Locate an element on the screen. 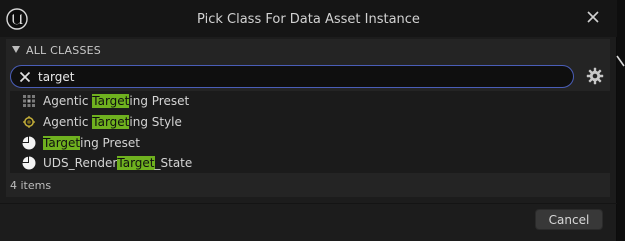  orb-node-icon is located at coordinates (29, 122).